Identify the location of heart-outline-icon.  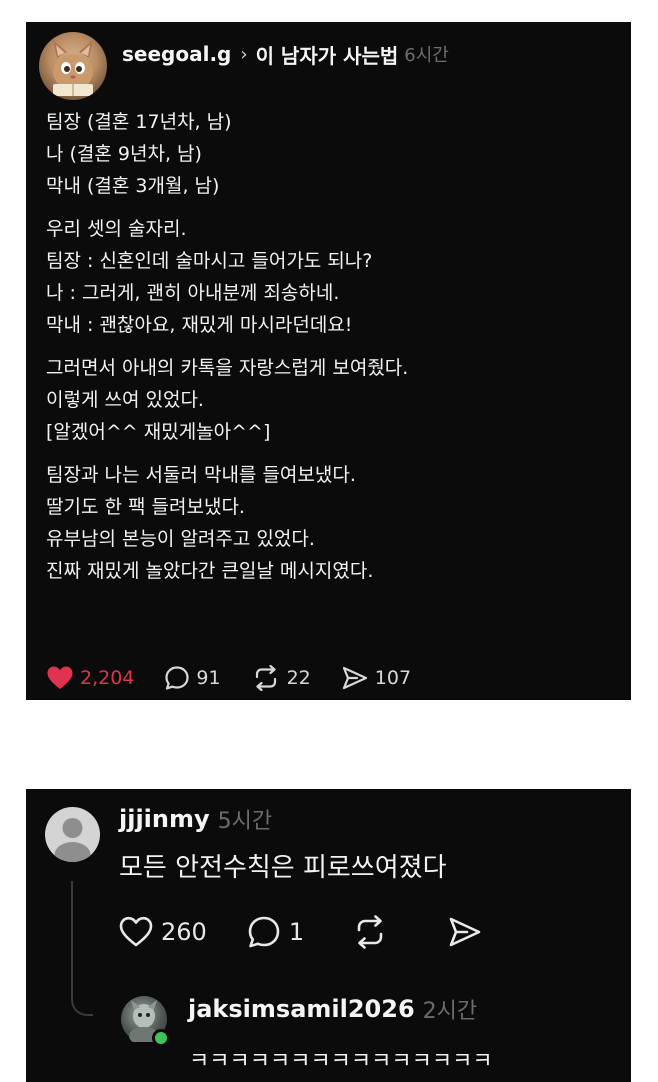
(136, 931).